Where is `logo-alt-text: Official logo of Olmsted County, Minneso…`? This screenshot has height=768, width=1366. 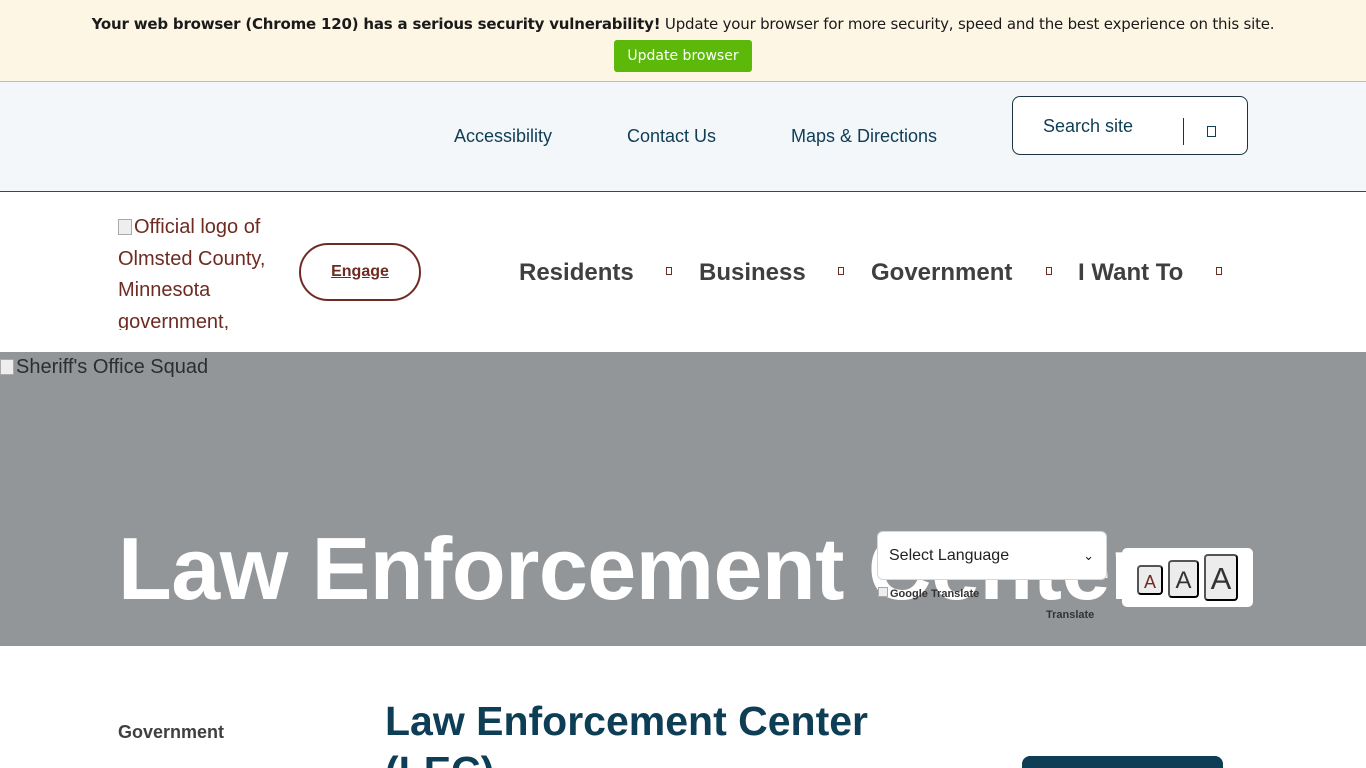
logo-alt-text: Official logo of Olmsted County, Minneso… is located at coordinates (192, 273).